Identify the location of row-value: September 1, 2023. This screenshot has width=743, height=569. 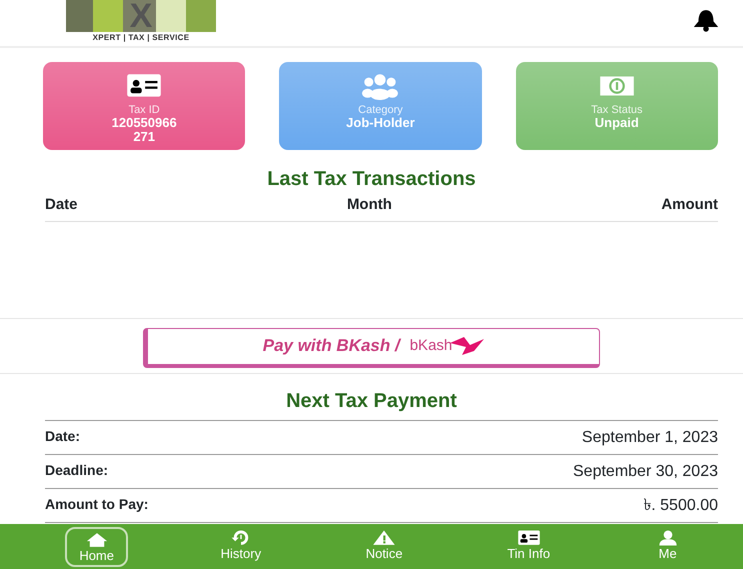
(650, 438).